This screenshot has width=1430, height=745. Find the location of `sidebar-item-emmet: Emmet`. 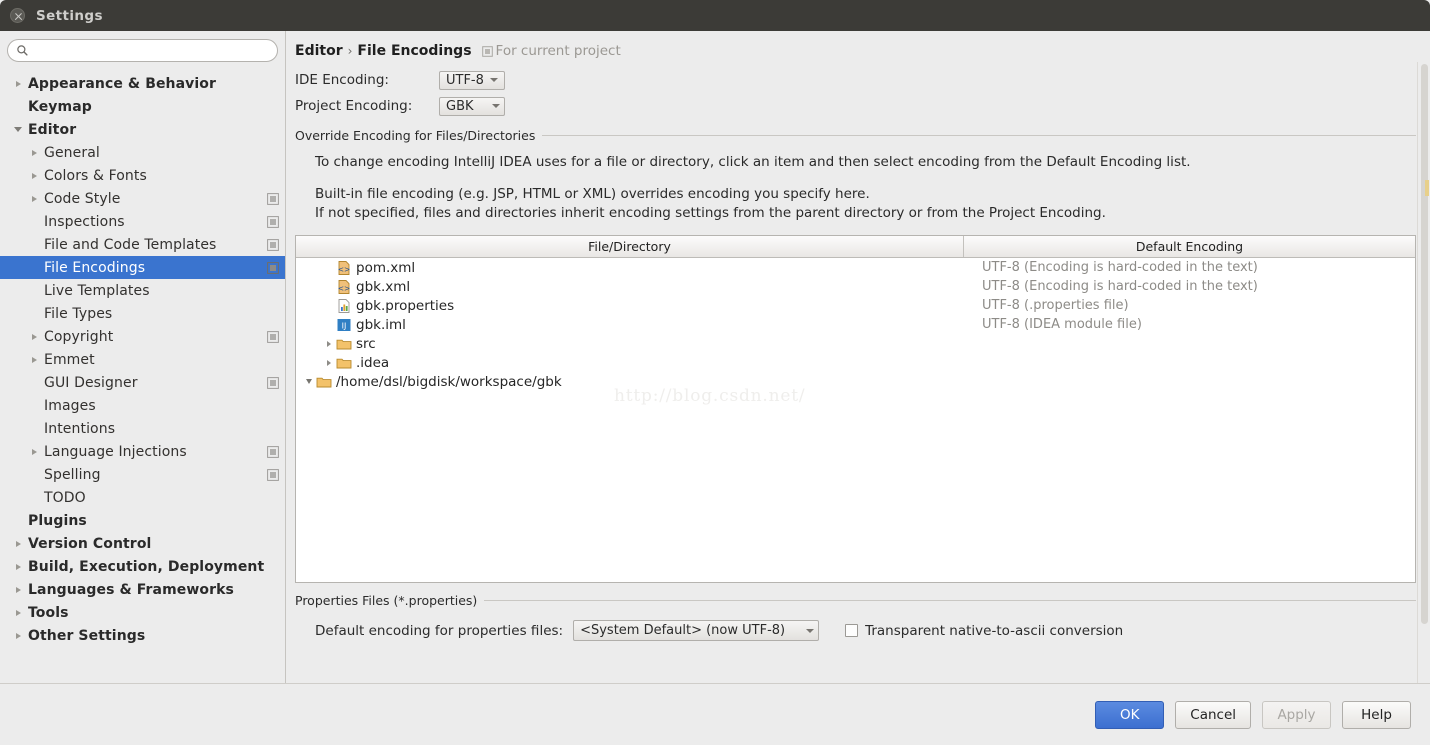

sidebar-item-emmet: Emmet is located at coordinates (142, 359).